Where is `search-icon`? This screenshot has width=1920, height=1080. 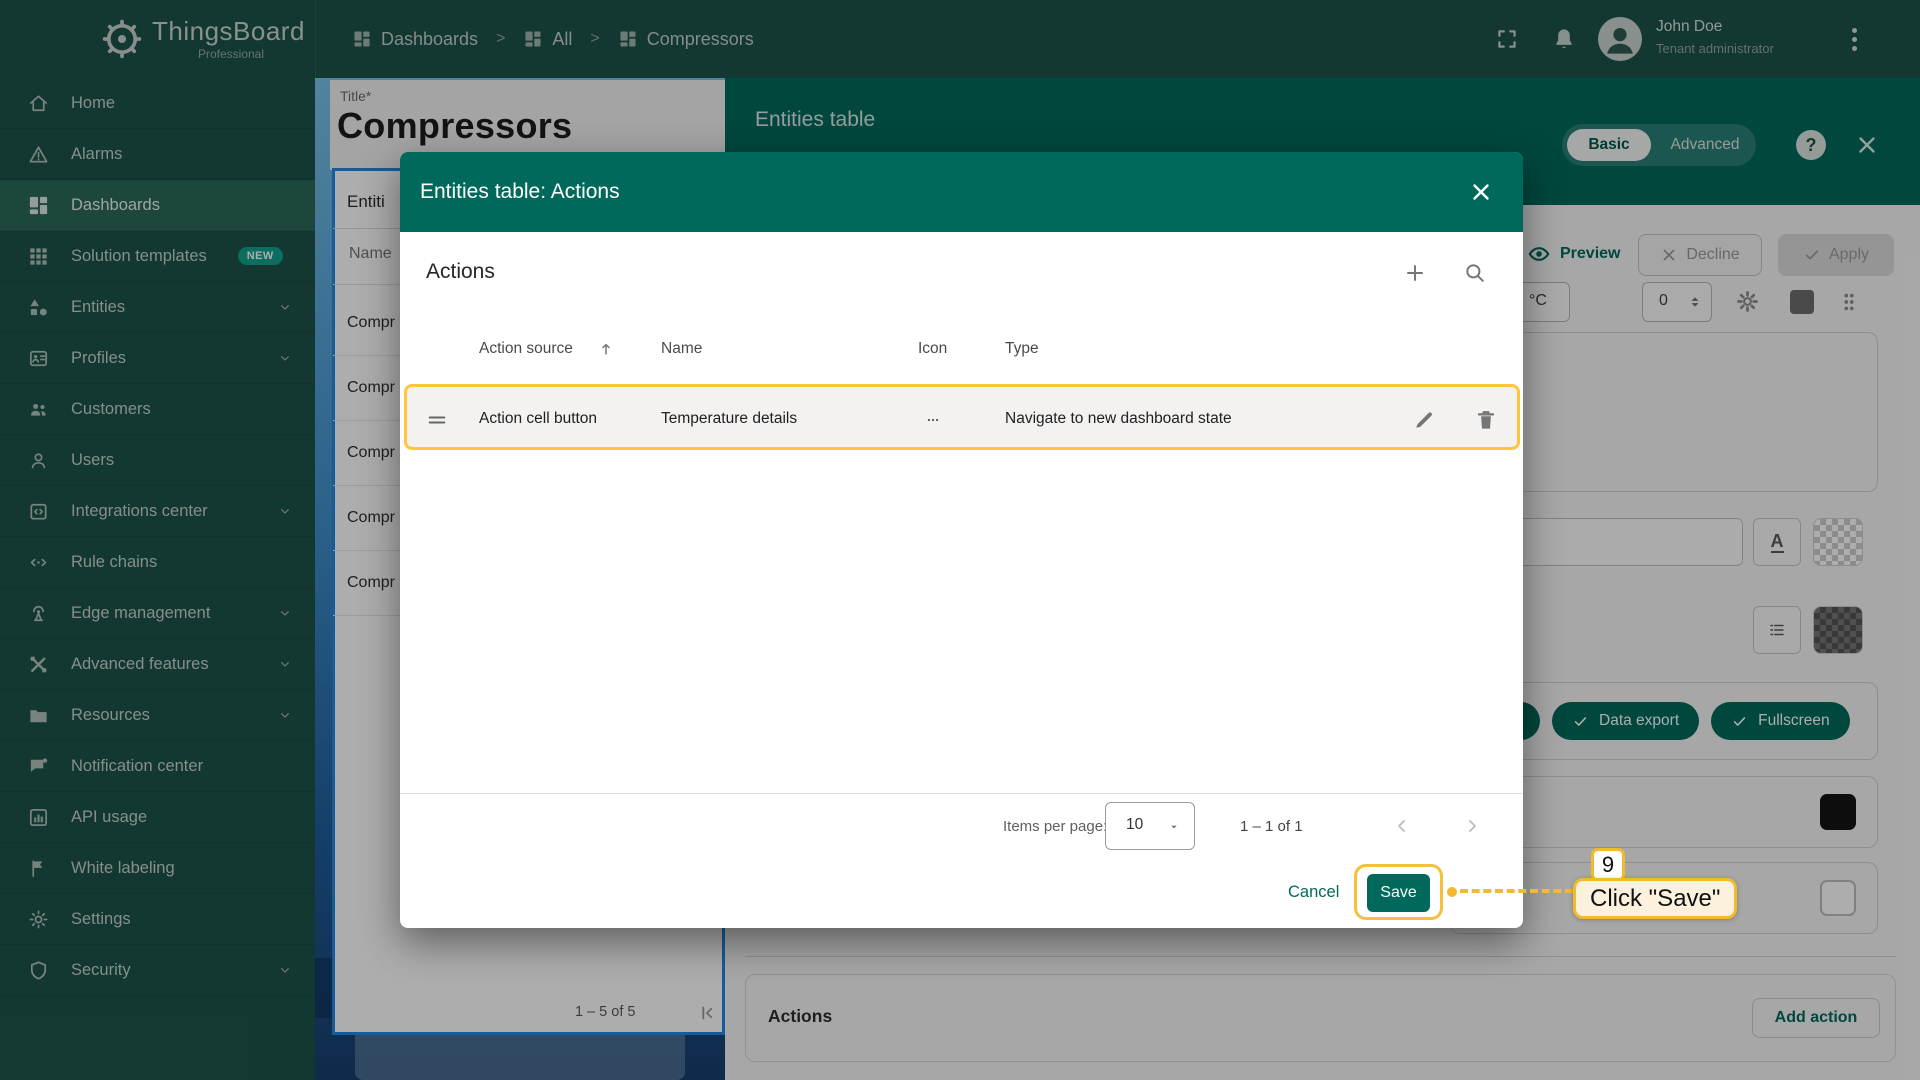
search-icon is located at coordinates (1475, 273).